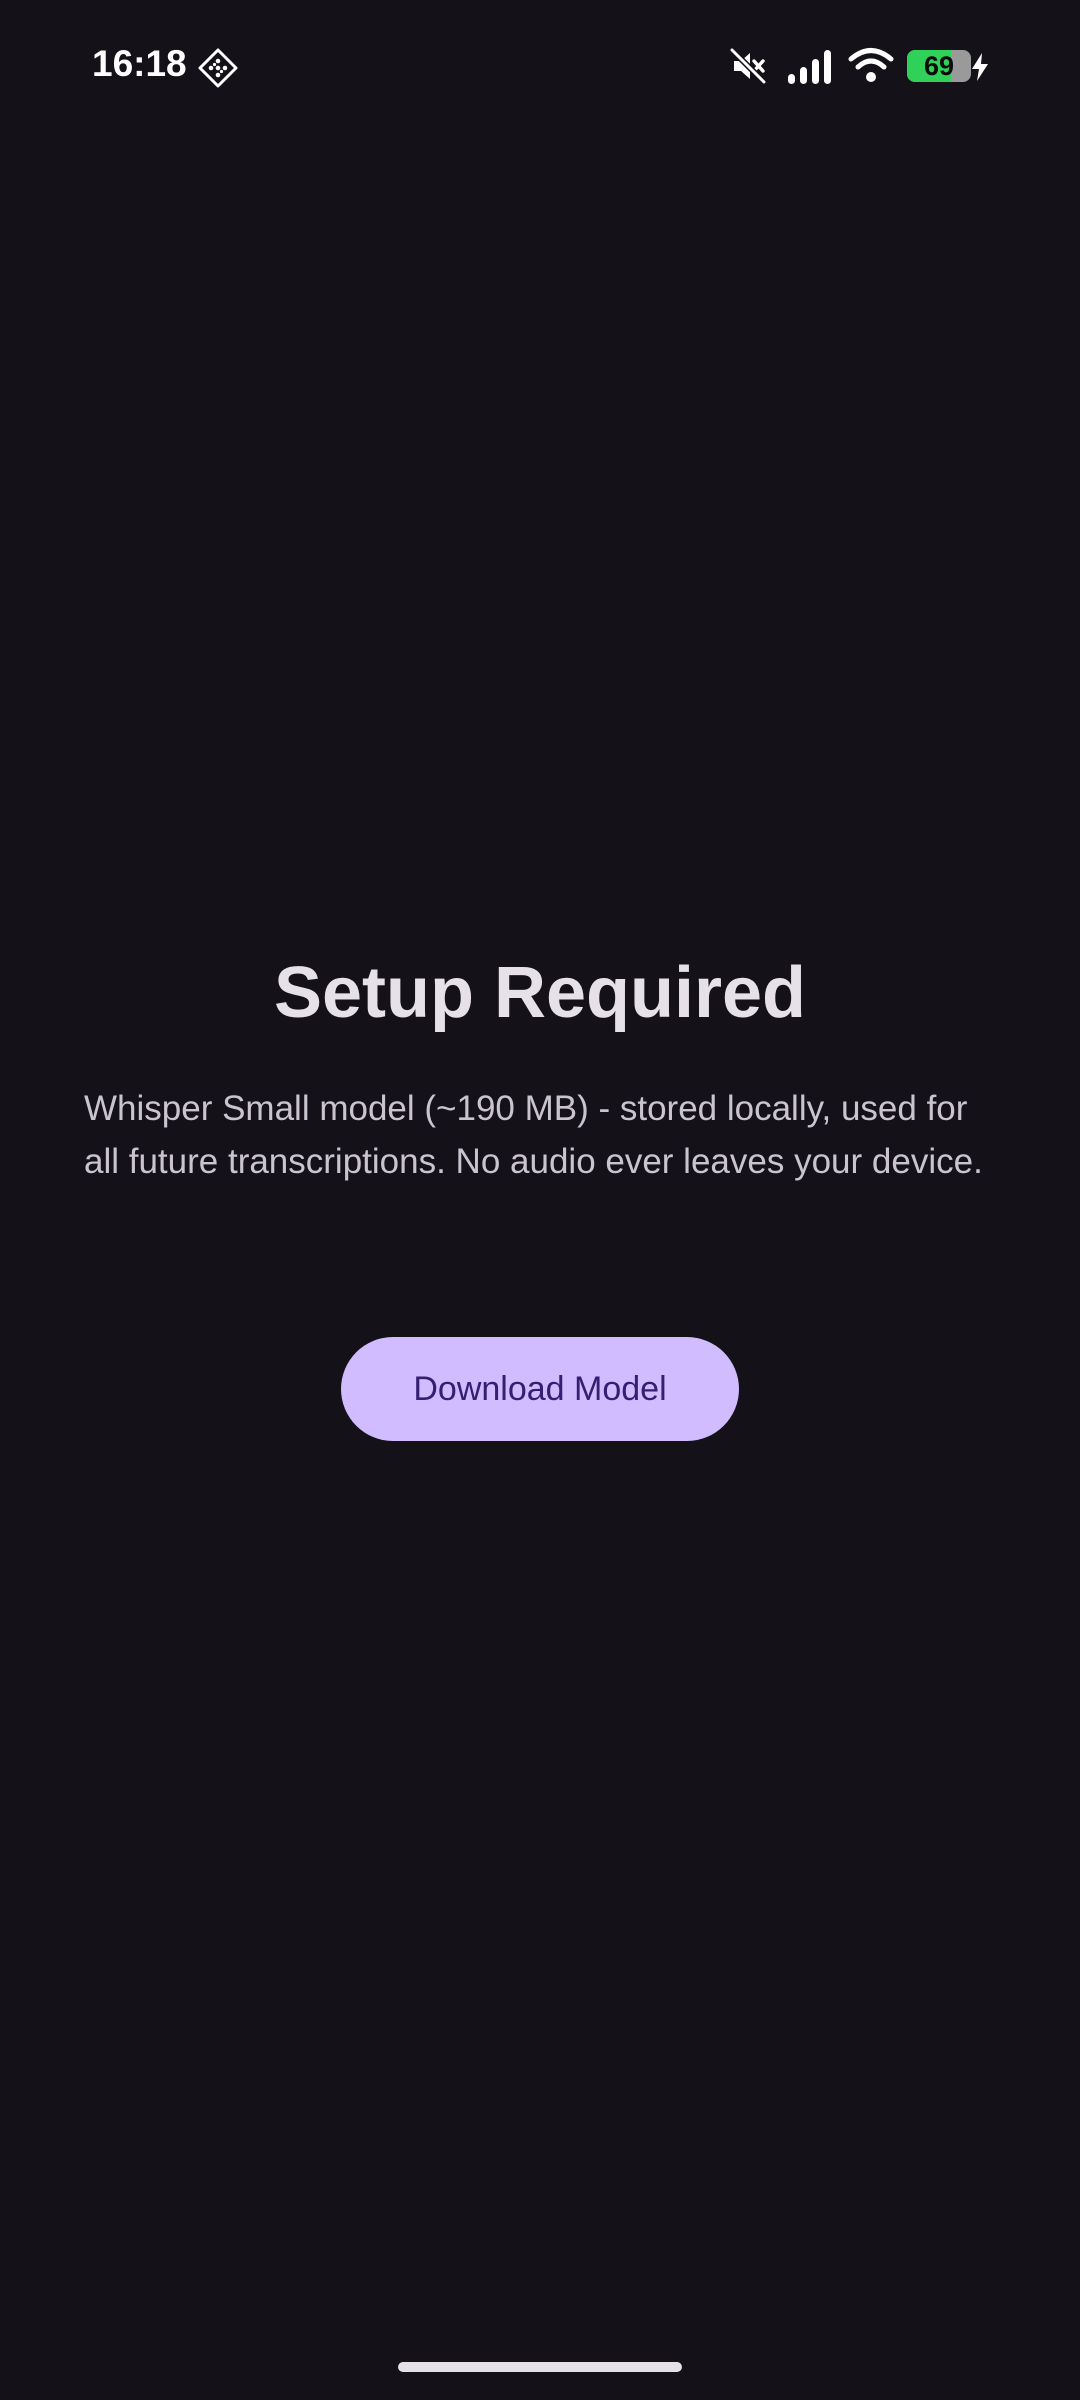 The width and height of the screenshot is (1080, 2400). Describe the element at coordinates (871, 65) in the screenshot. I see `wifi-icon` at that location.